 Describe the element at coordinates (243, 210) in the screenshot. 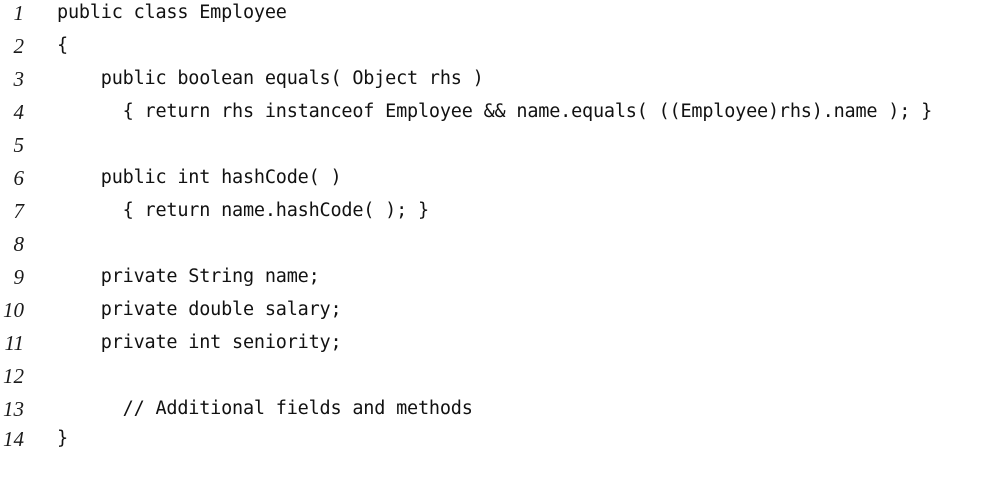

I see `code-text: { return name.hashCode( ); }` at that location.